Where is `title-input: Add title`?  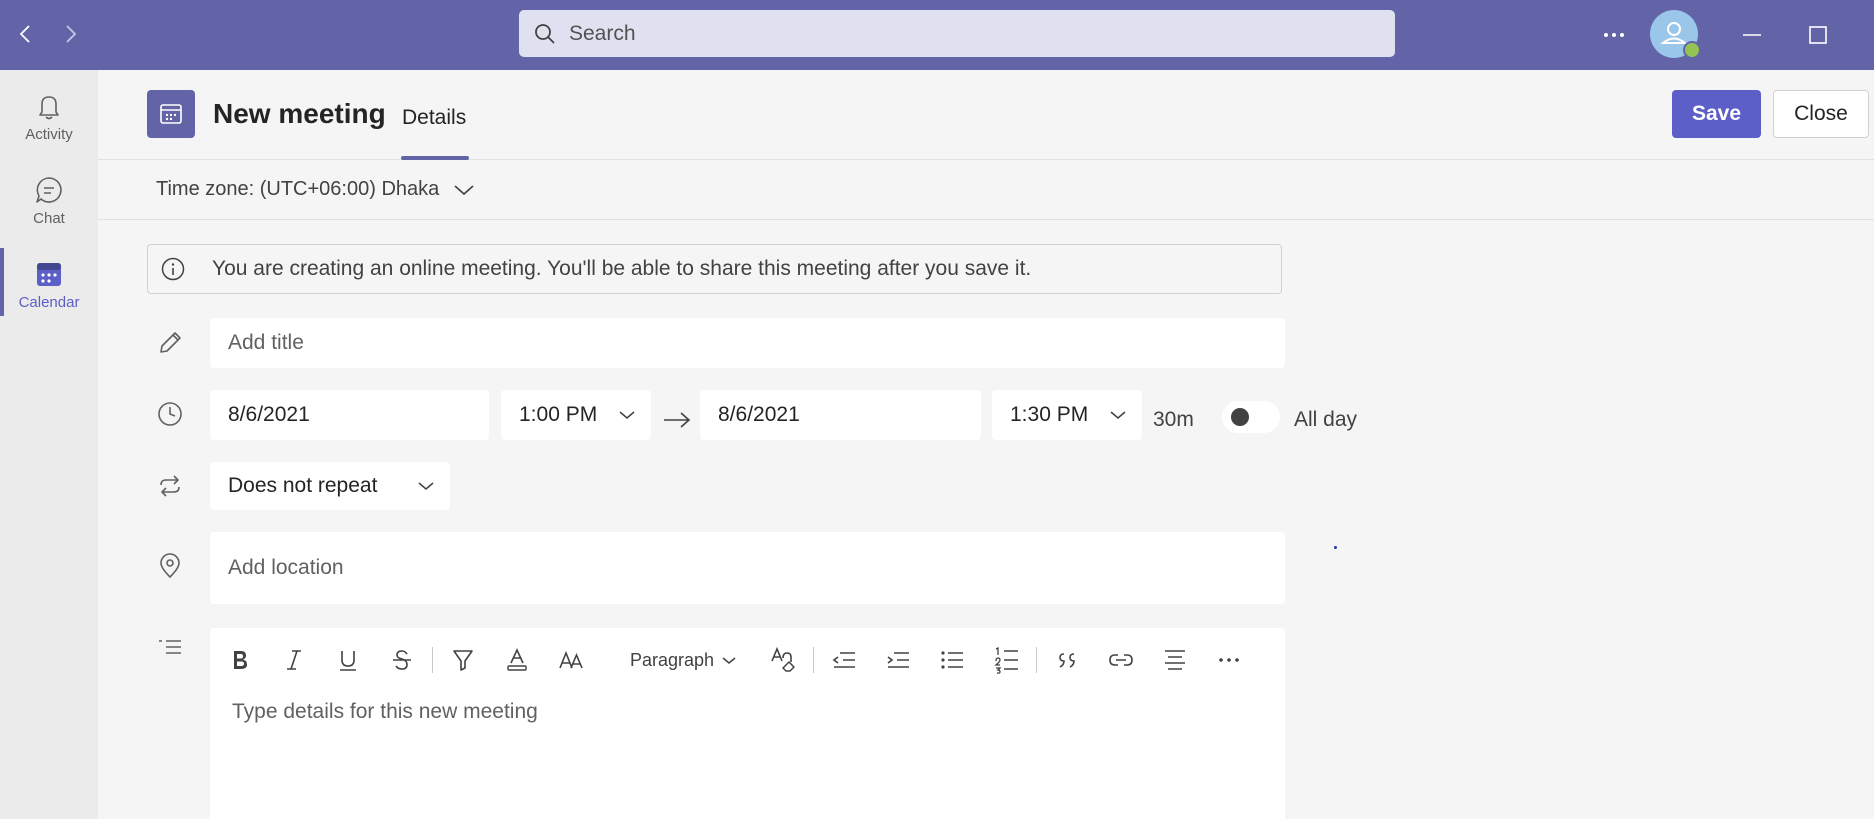
title-input: Add title is located at coordinates (747, 343).